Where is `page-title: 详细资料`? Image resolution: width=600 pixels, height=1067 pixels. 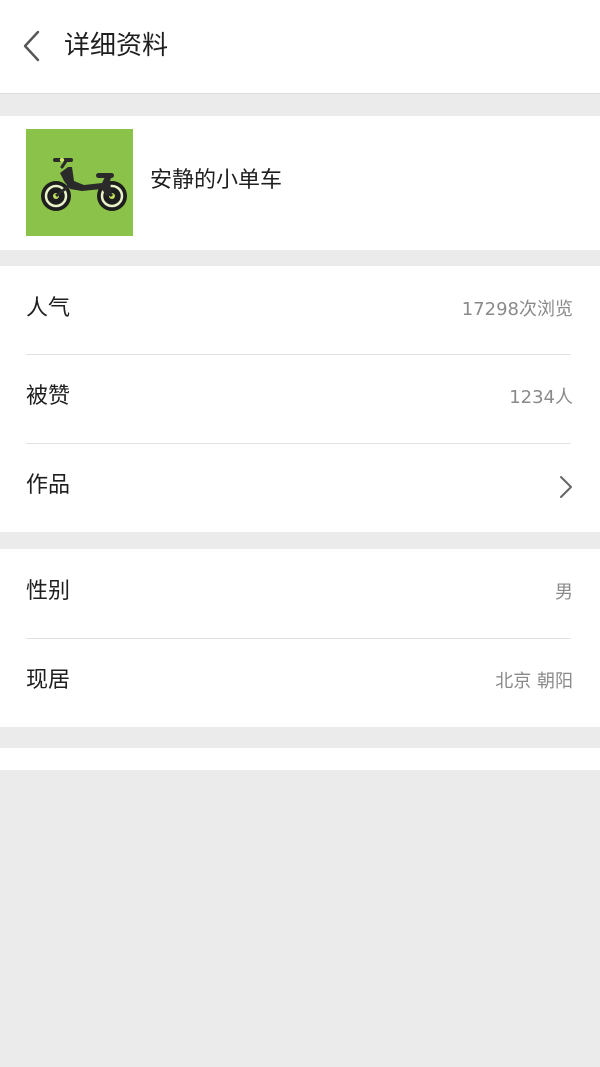
page-title: 详细资料 is located at coordinates (116, 46).